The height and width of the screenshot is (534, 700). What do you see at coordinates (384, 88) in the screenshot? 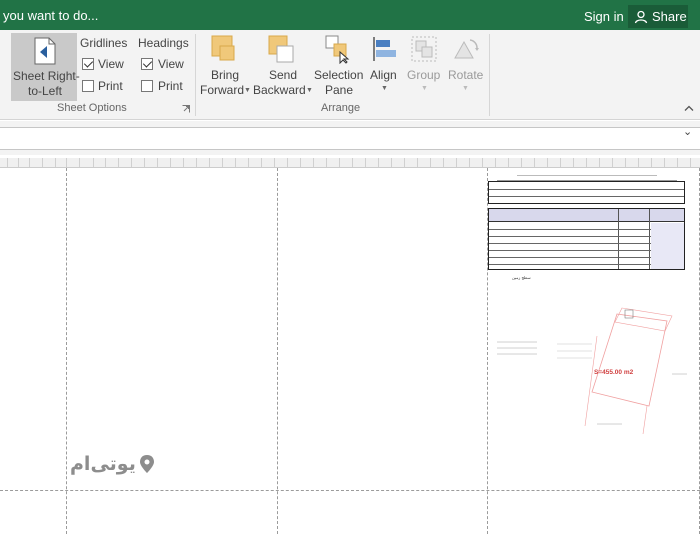
I see `align-dropdown-icon: ▼` at bounding box center [384, 88].